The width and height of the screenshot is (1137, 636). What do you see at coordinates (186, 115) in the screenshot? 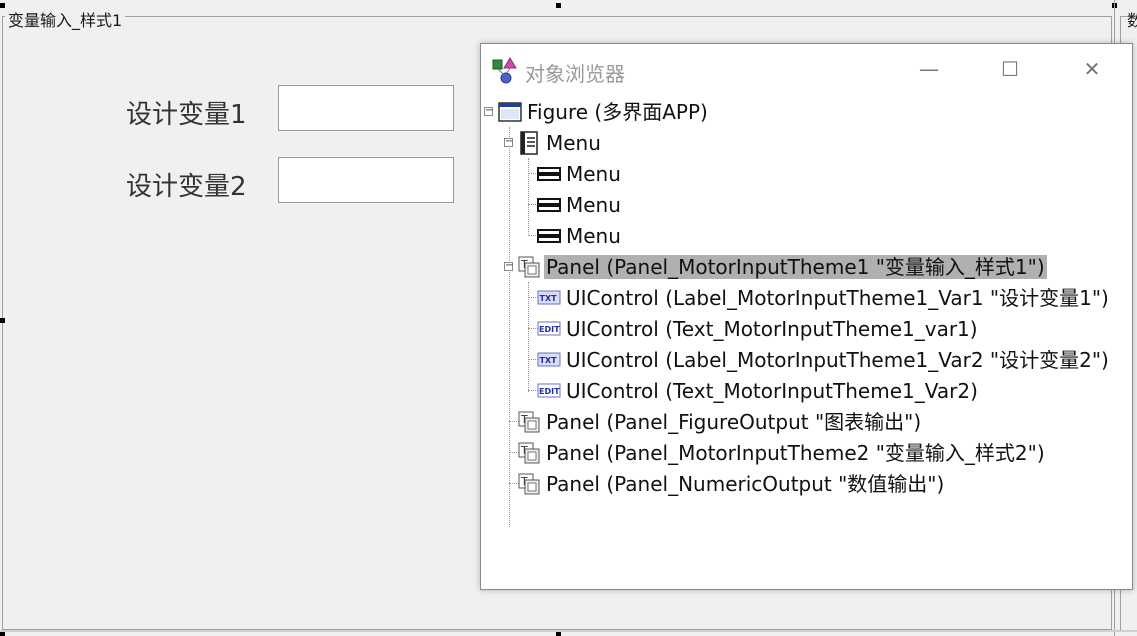
I see `var1-label: 设计变量1` at bounding box center [186, 115].